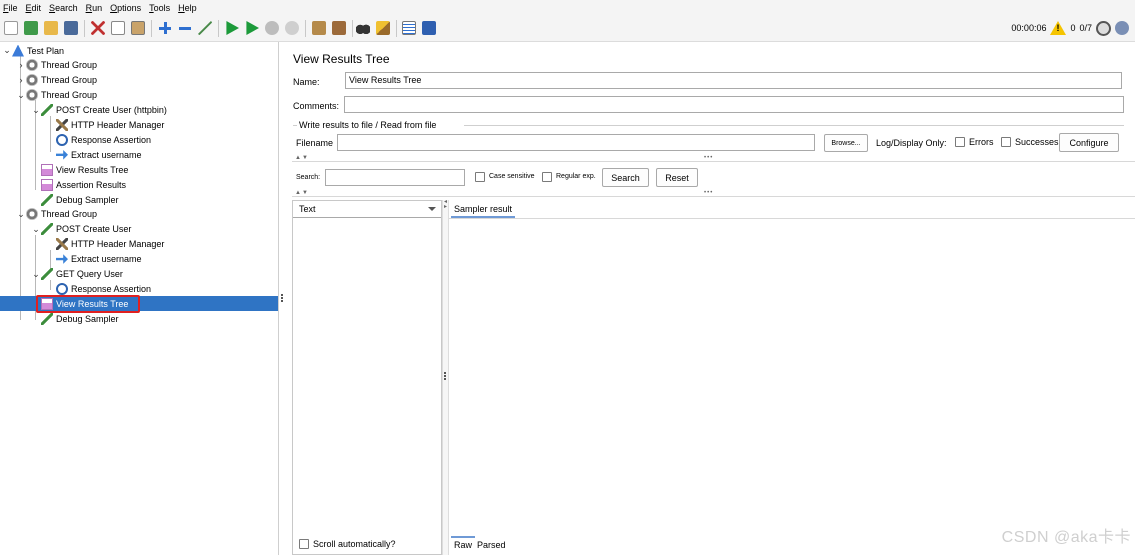 The image size is (1135, 555). I want to click on tree-node: ⌄ Test Plan, so click(33, 50).